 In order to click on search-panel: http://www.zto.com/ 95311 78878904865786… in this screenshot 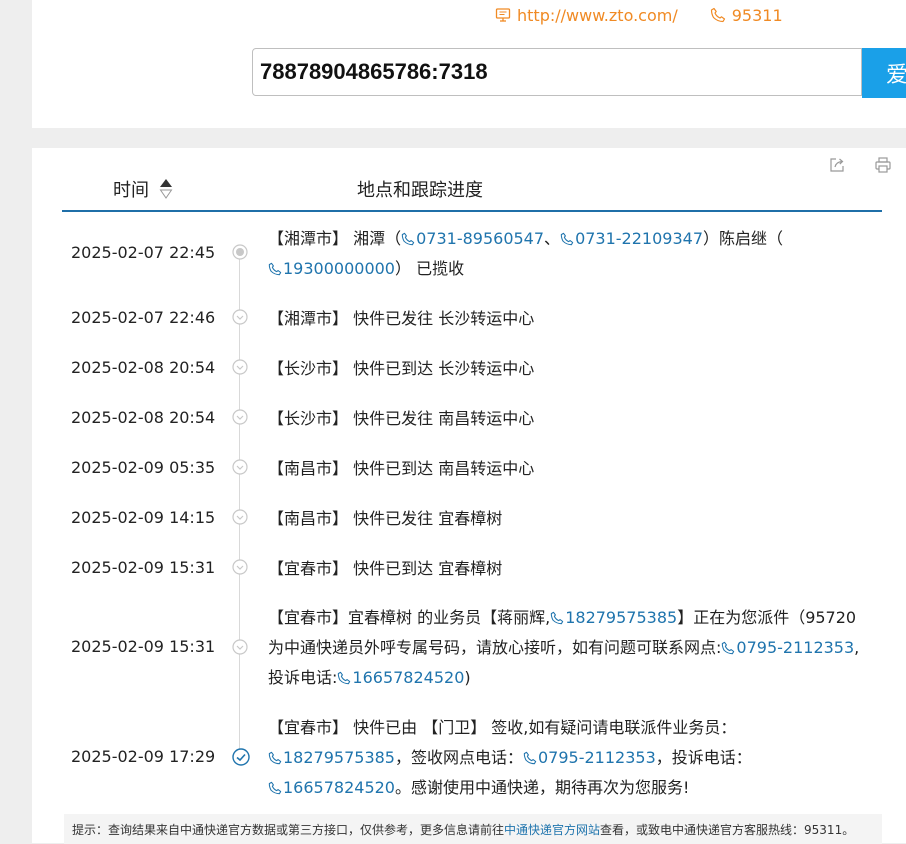, I will do `click(469, 64)`.